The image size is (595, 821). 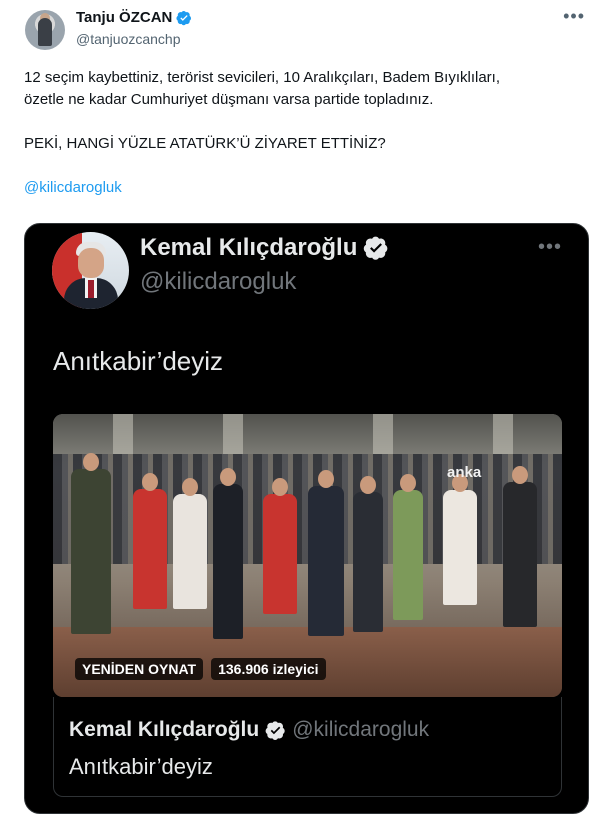 I want to click on embedded-name-row: Kemal Kılıçdaroğlu, so click(x=264, y=248).